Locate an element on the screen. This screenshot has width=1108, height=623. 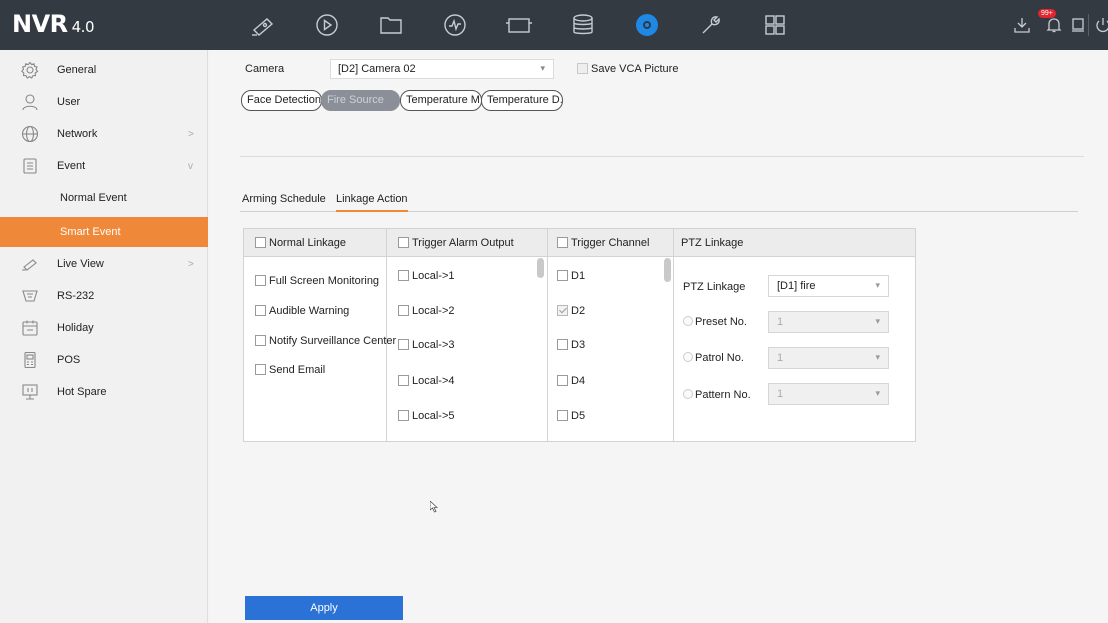
trigger-alarm-output-header: Trigger Alarm Output is located at coordinates (456, 243).